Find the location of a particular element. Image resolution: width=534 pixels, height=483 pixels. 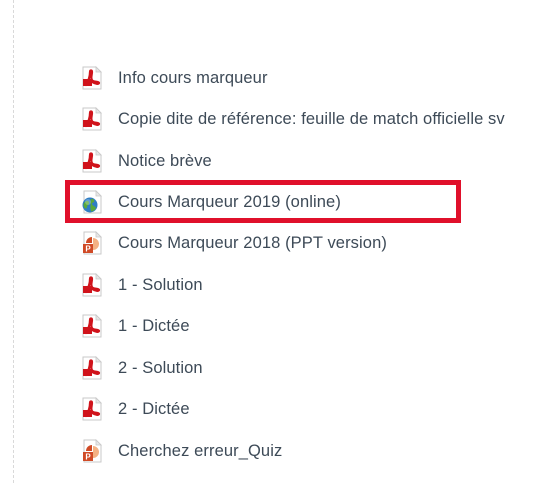

resource-label: Cours Marqueur 2019 (online) is located at coordinates (229, 202).